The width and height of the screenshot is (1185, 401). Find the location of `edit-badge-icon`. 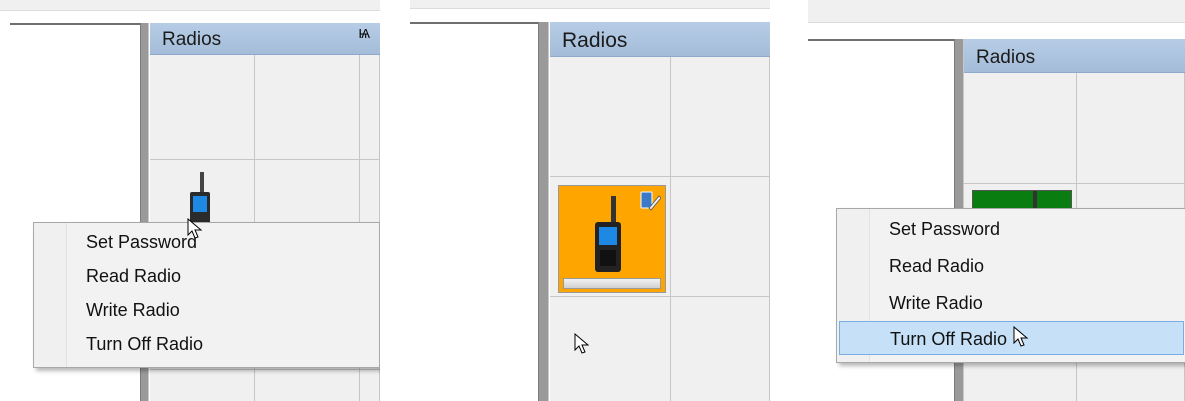

edit-badge-icon is located at coordinates (650, 201).